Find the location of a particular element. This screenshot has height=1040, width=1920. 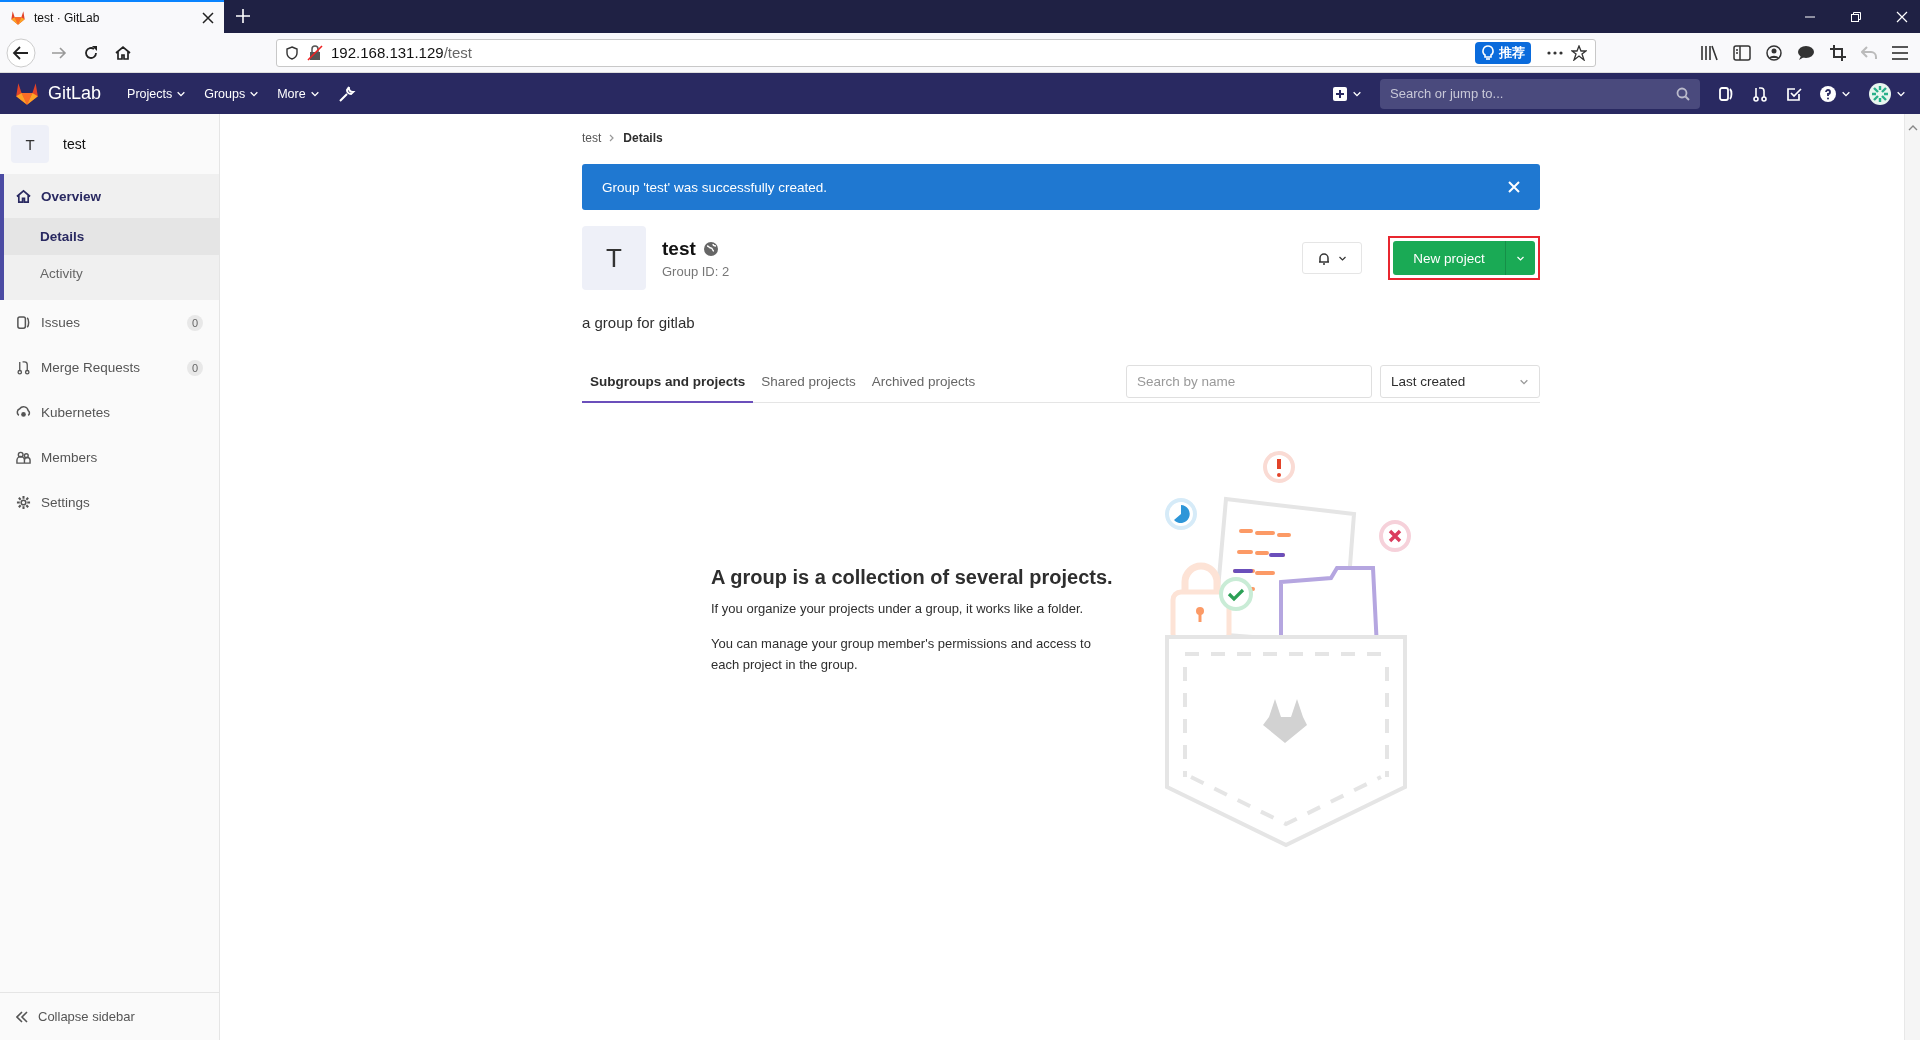

back-icon is located at coordinates (21, 52).